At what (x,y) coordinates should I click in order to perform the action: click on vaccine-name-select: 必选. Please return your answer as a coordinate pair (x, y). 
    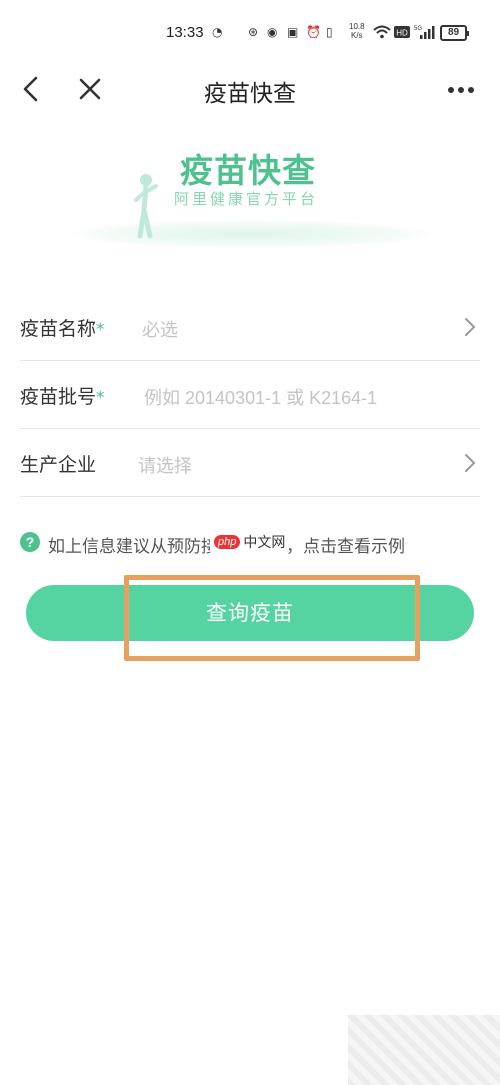
    Looking at the image, I should click on (160, 329).